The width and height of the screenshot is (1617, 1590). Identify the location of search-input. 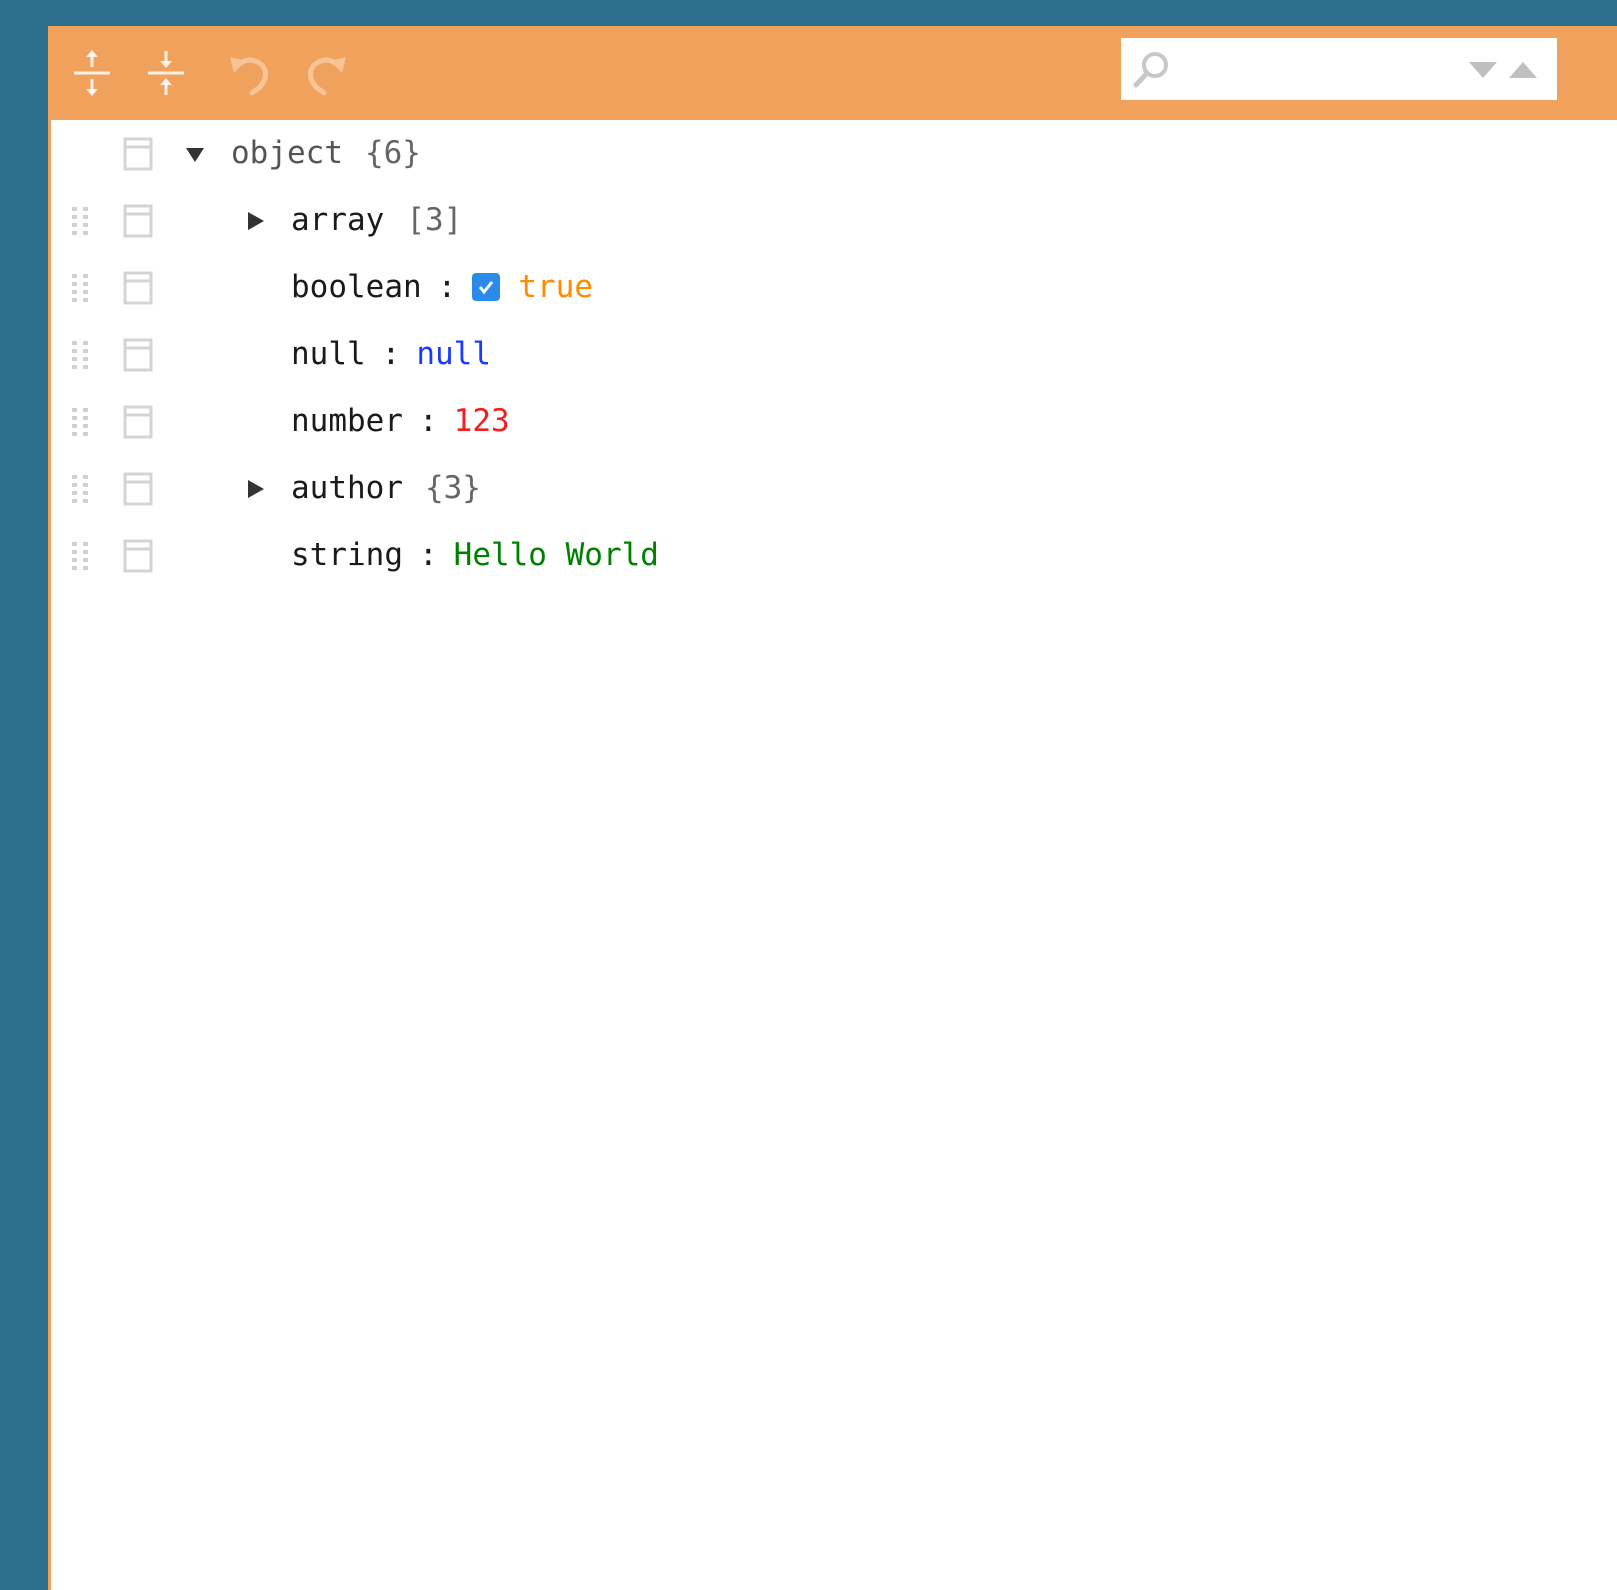
(1321, 70).